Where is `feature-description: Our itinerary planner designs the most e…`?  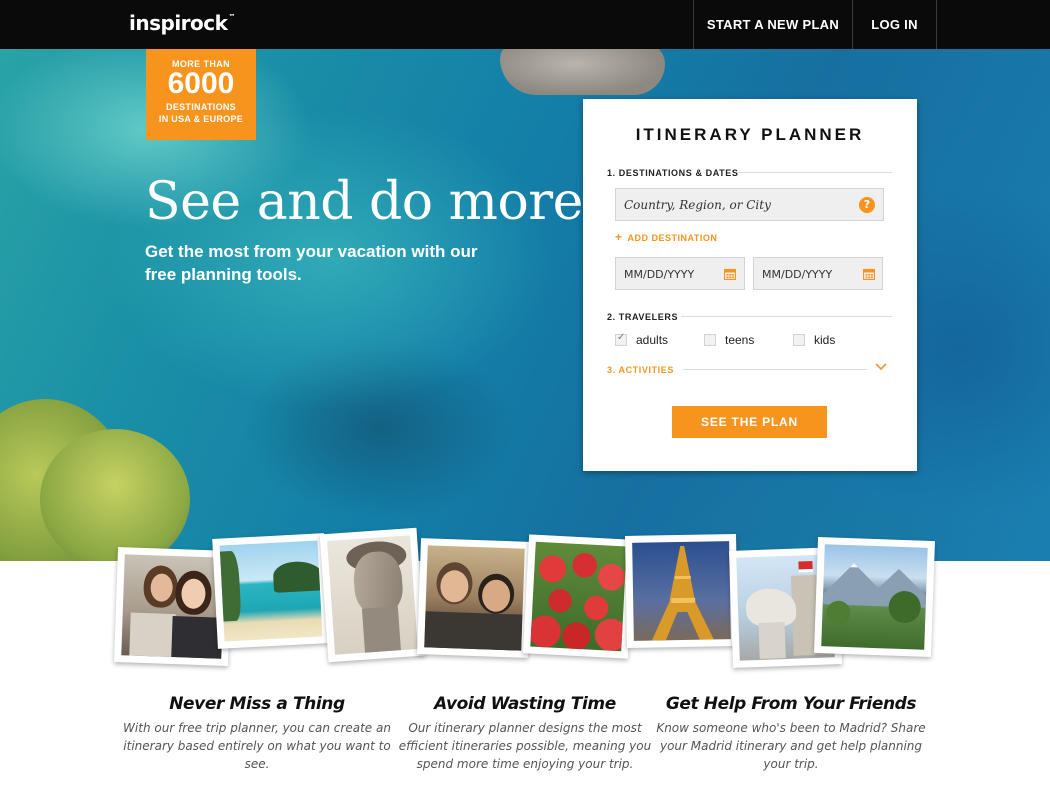
feature-description: Our itinerary planner designs the most e… is located at coordinates (525, 746).